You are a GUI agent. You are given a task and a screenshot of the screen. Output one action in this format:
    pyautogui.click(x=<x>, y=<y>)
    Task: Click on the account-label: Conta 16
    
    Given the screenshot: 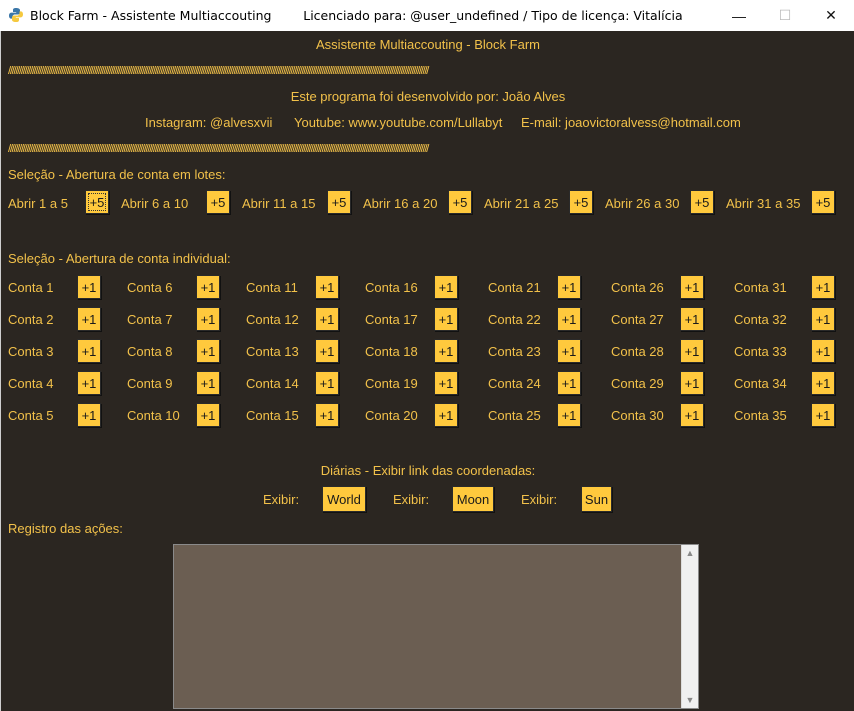 What is the action you would take?
    pyautogui.click(x=391, y=287)
    